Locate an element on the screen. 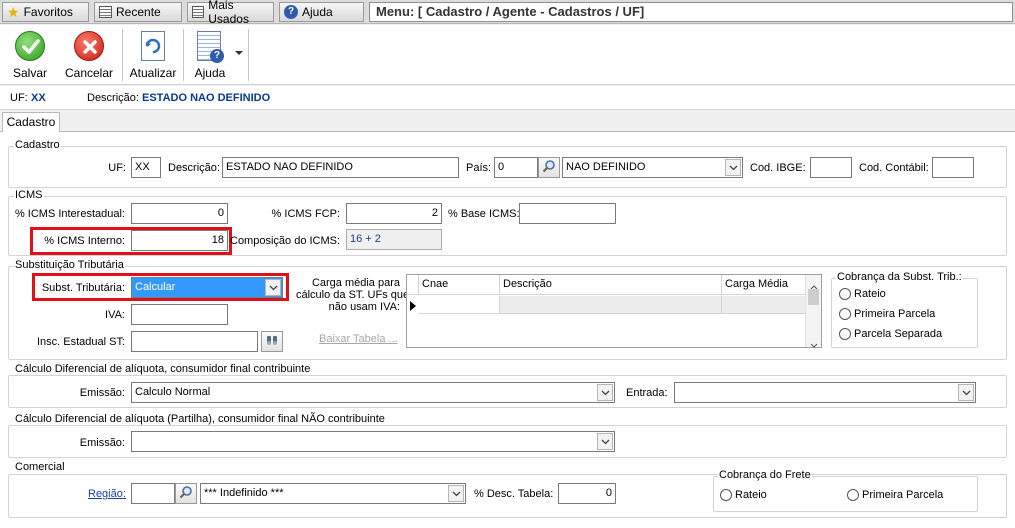 The width and height of the screenshot is (1015, 528). grid-header-cnae: Cnae is located at coordinates (459, 285).